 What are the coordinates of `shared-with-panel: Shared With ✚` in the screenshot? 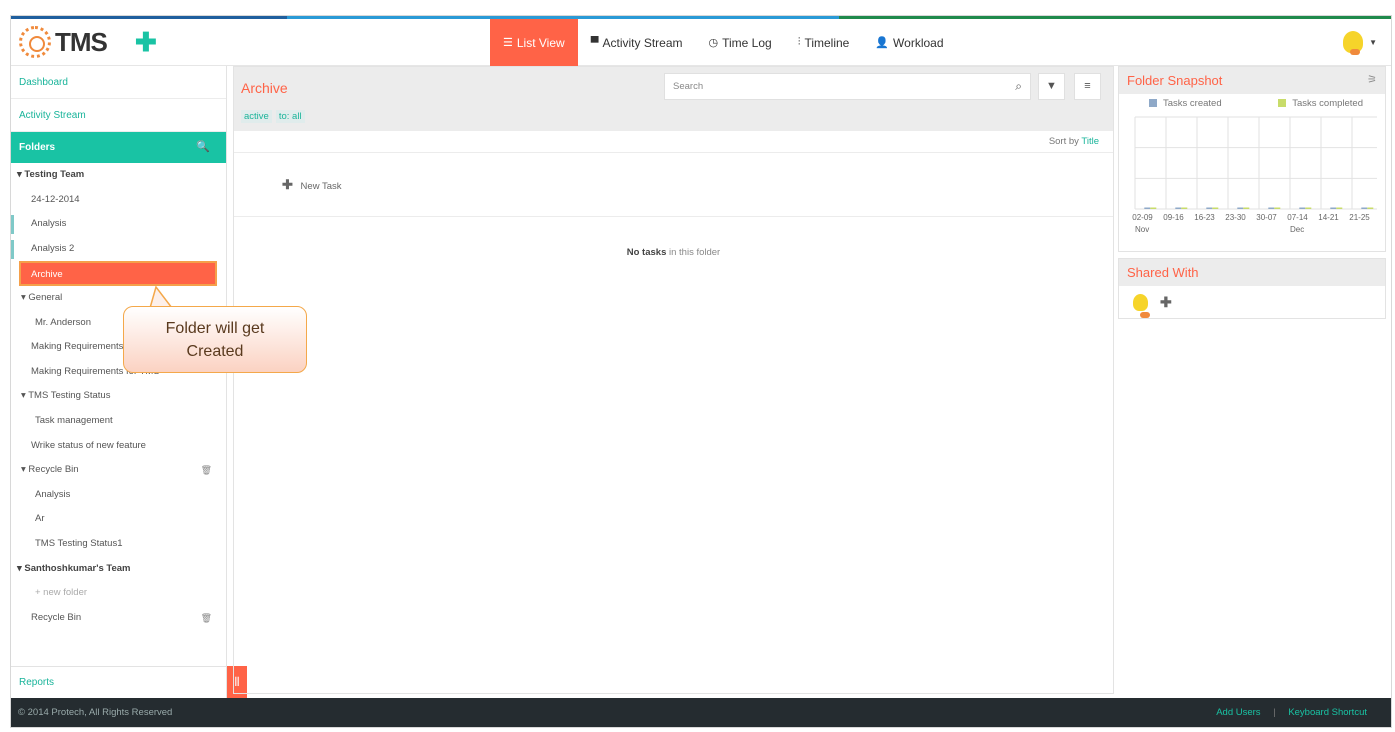 It's located at (1252, 288).